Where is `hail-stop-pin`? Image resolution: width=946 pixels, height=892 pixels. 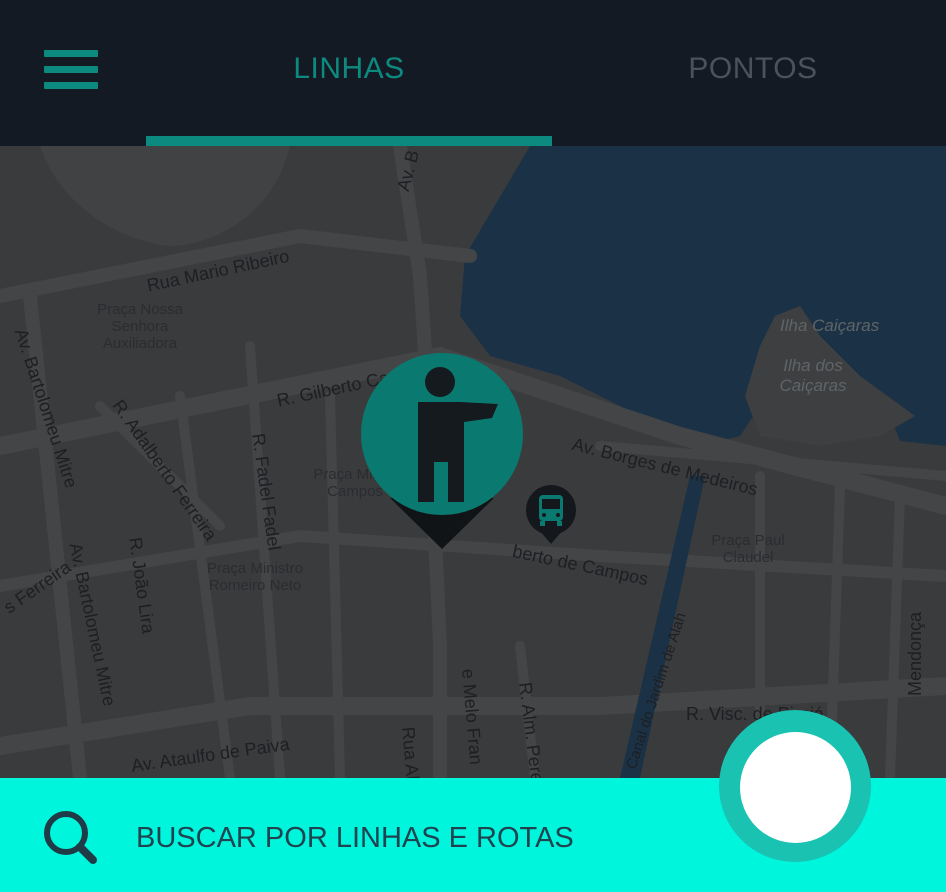 hail-stop-pin is located at coordinates (442, 452).